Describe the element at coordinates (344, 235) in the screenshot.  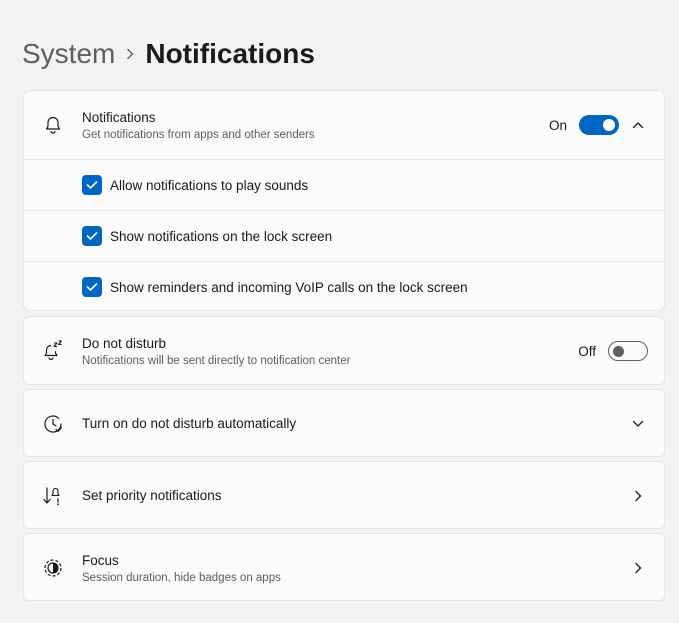
I see `option-lock-screen: Show notifications on the lock screen` at that location.